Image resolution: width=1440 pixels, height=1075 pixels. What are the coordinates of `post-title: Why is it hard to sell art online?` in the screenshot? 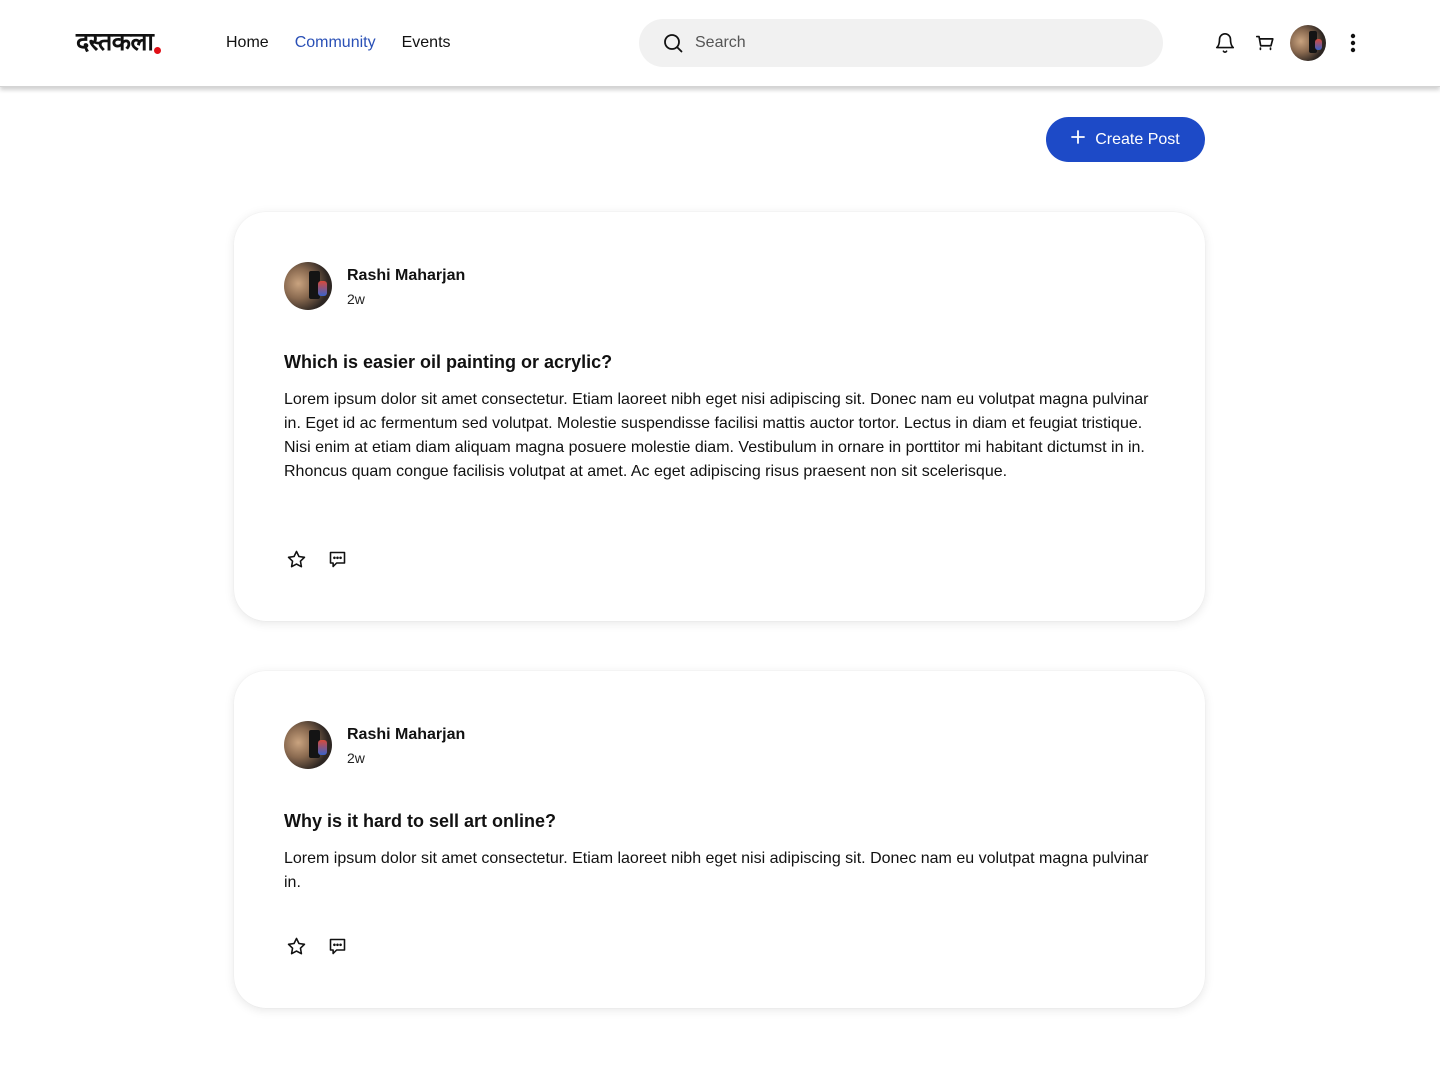 It's located at (420, 821).